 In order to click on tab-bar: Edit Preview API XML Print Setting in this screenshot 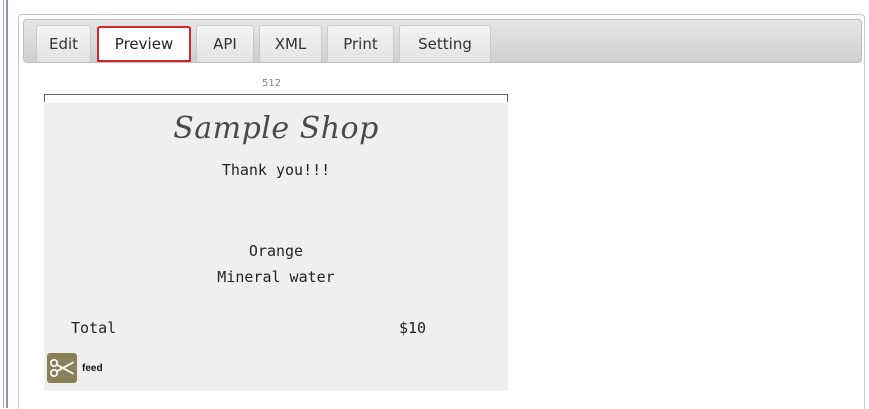, I will do `click(442, 41)`.